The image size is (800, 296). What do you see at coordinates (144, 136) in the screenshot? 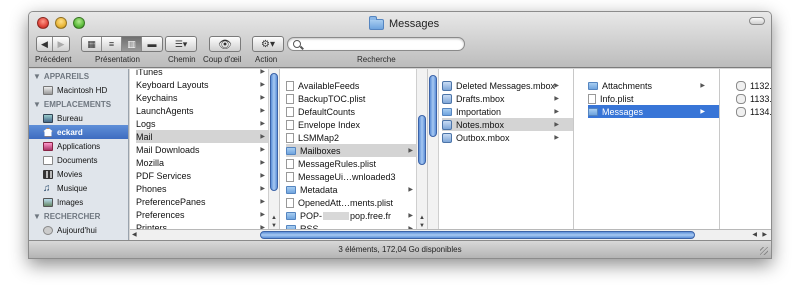
I see `list-item-label: Mail` at bounding box center [144, 136].